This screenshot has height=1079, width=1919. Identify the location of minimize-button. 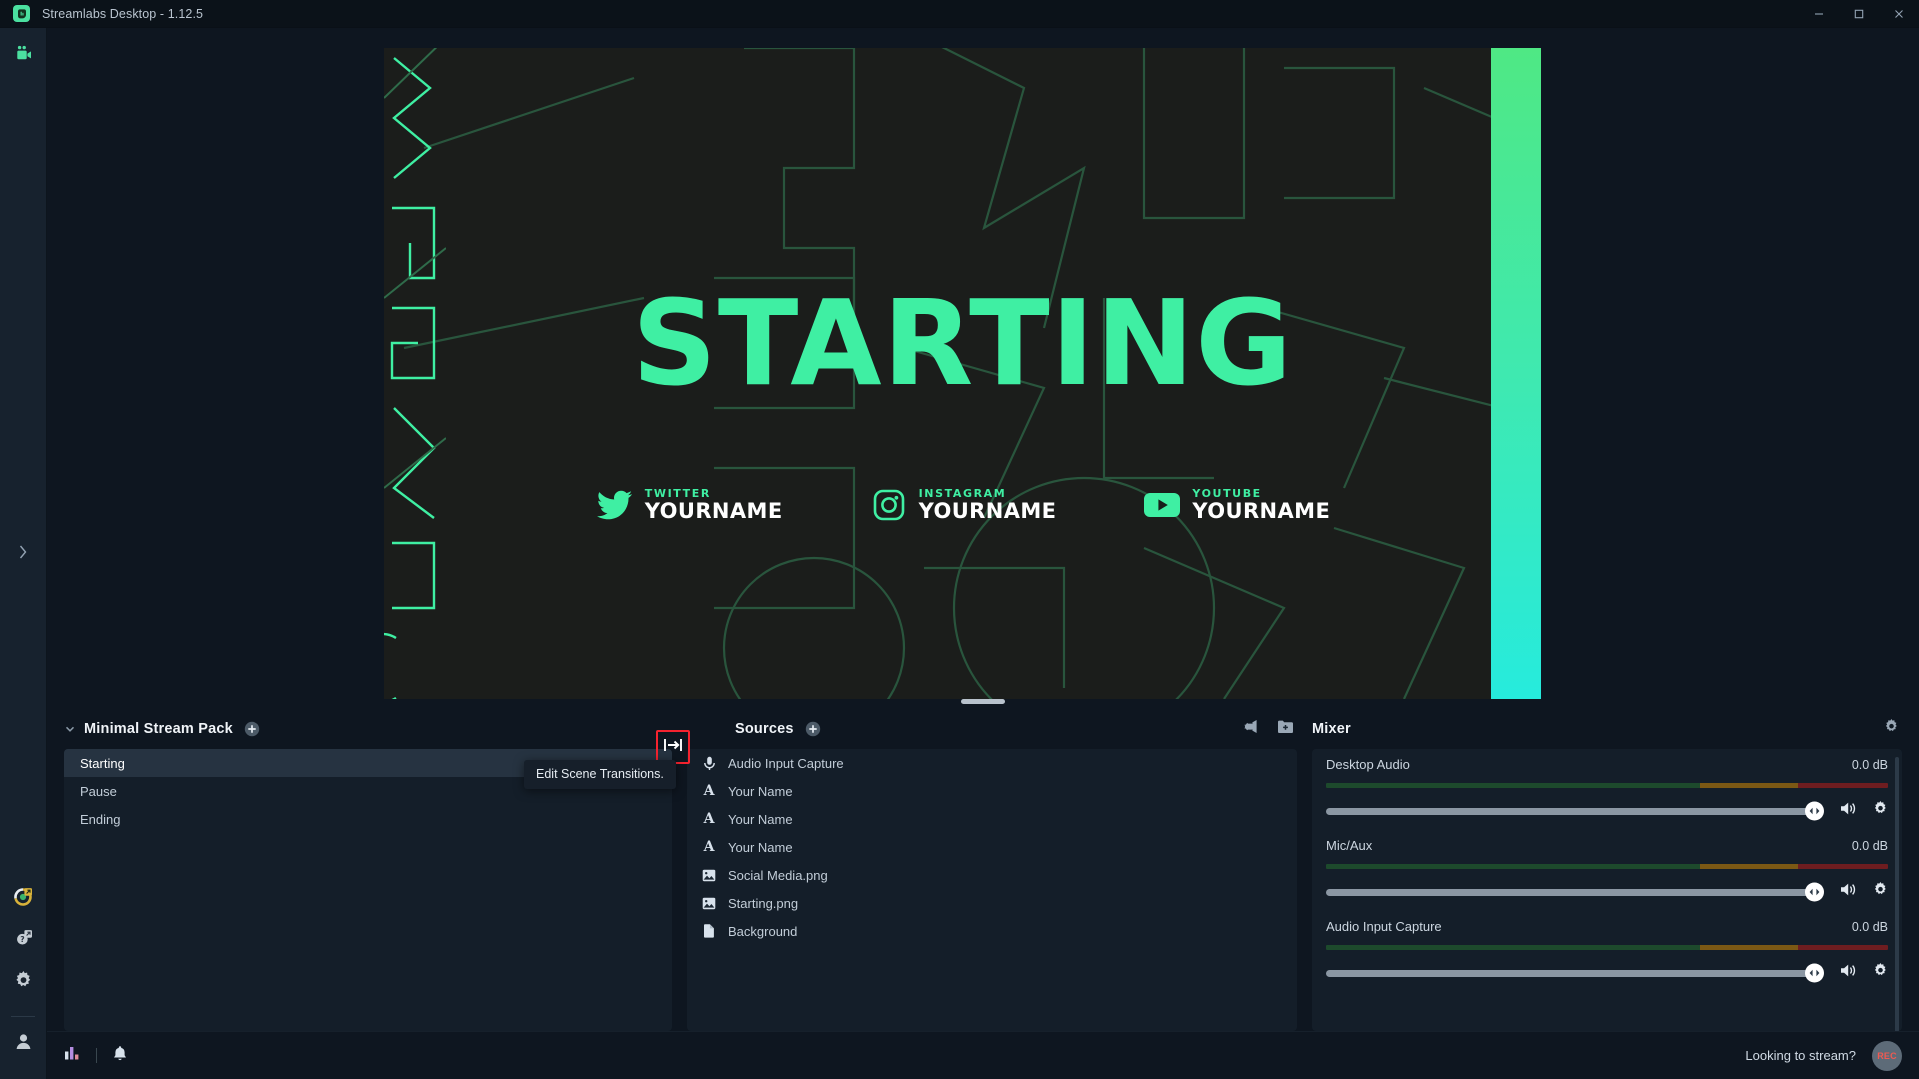
(1819, 14).